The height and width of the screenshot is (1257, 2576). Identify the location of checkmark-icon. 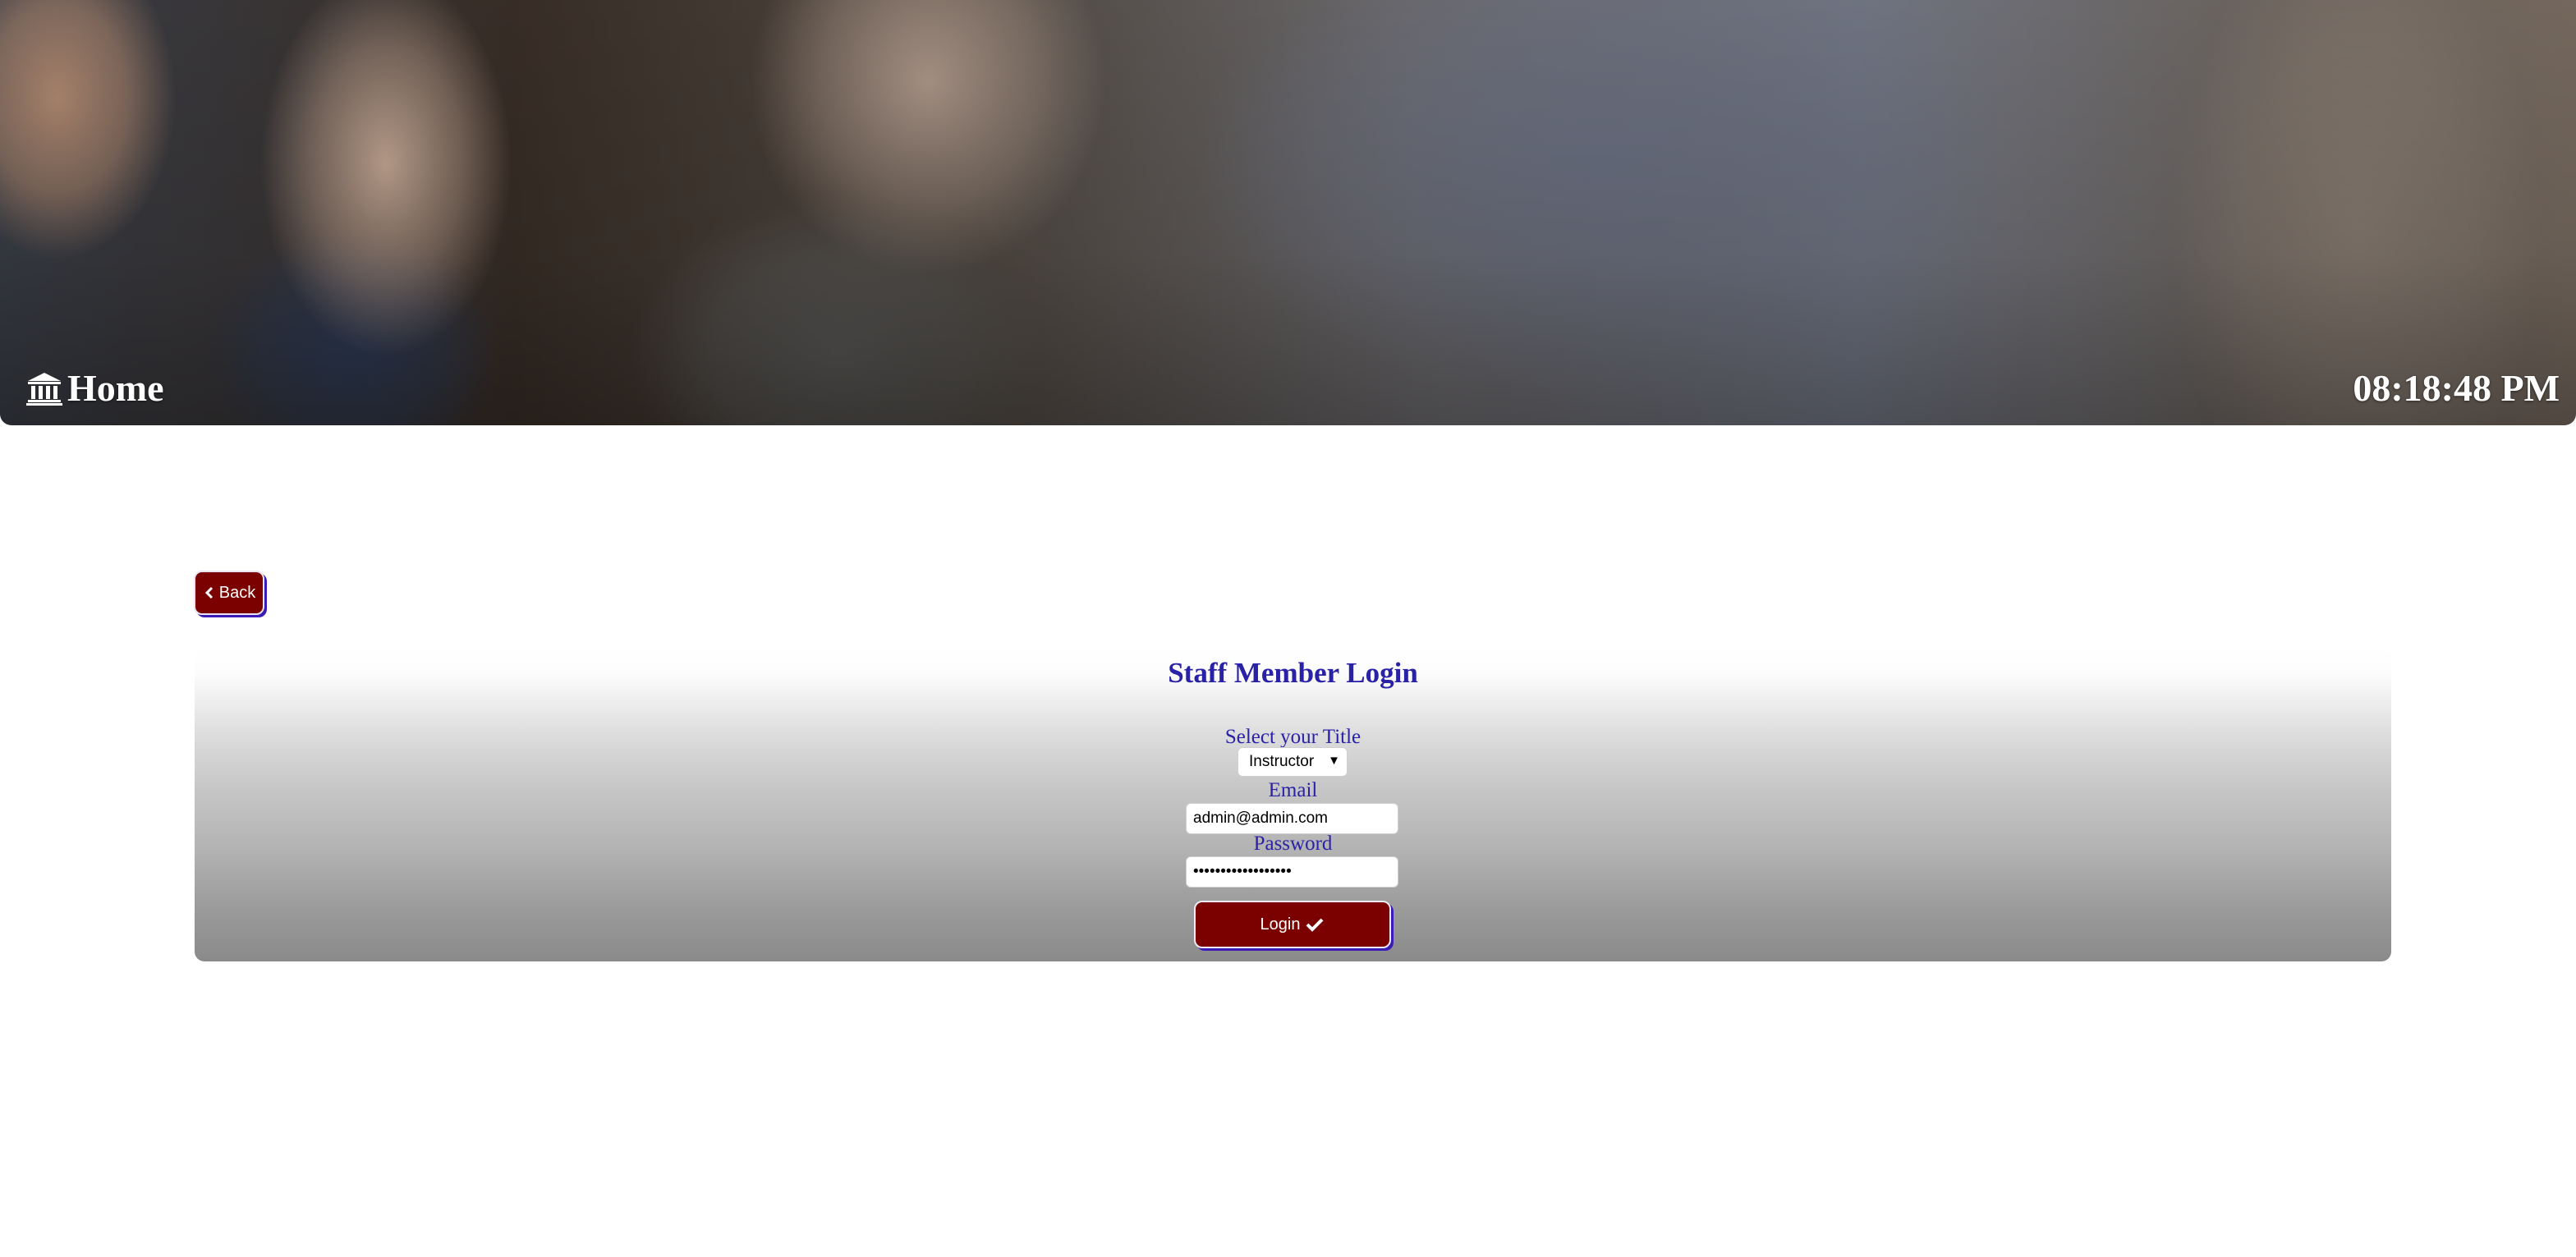
(1315, 925).